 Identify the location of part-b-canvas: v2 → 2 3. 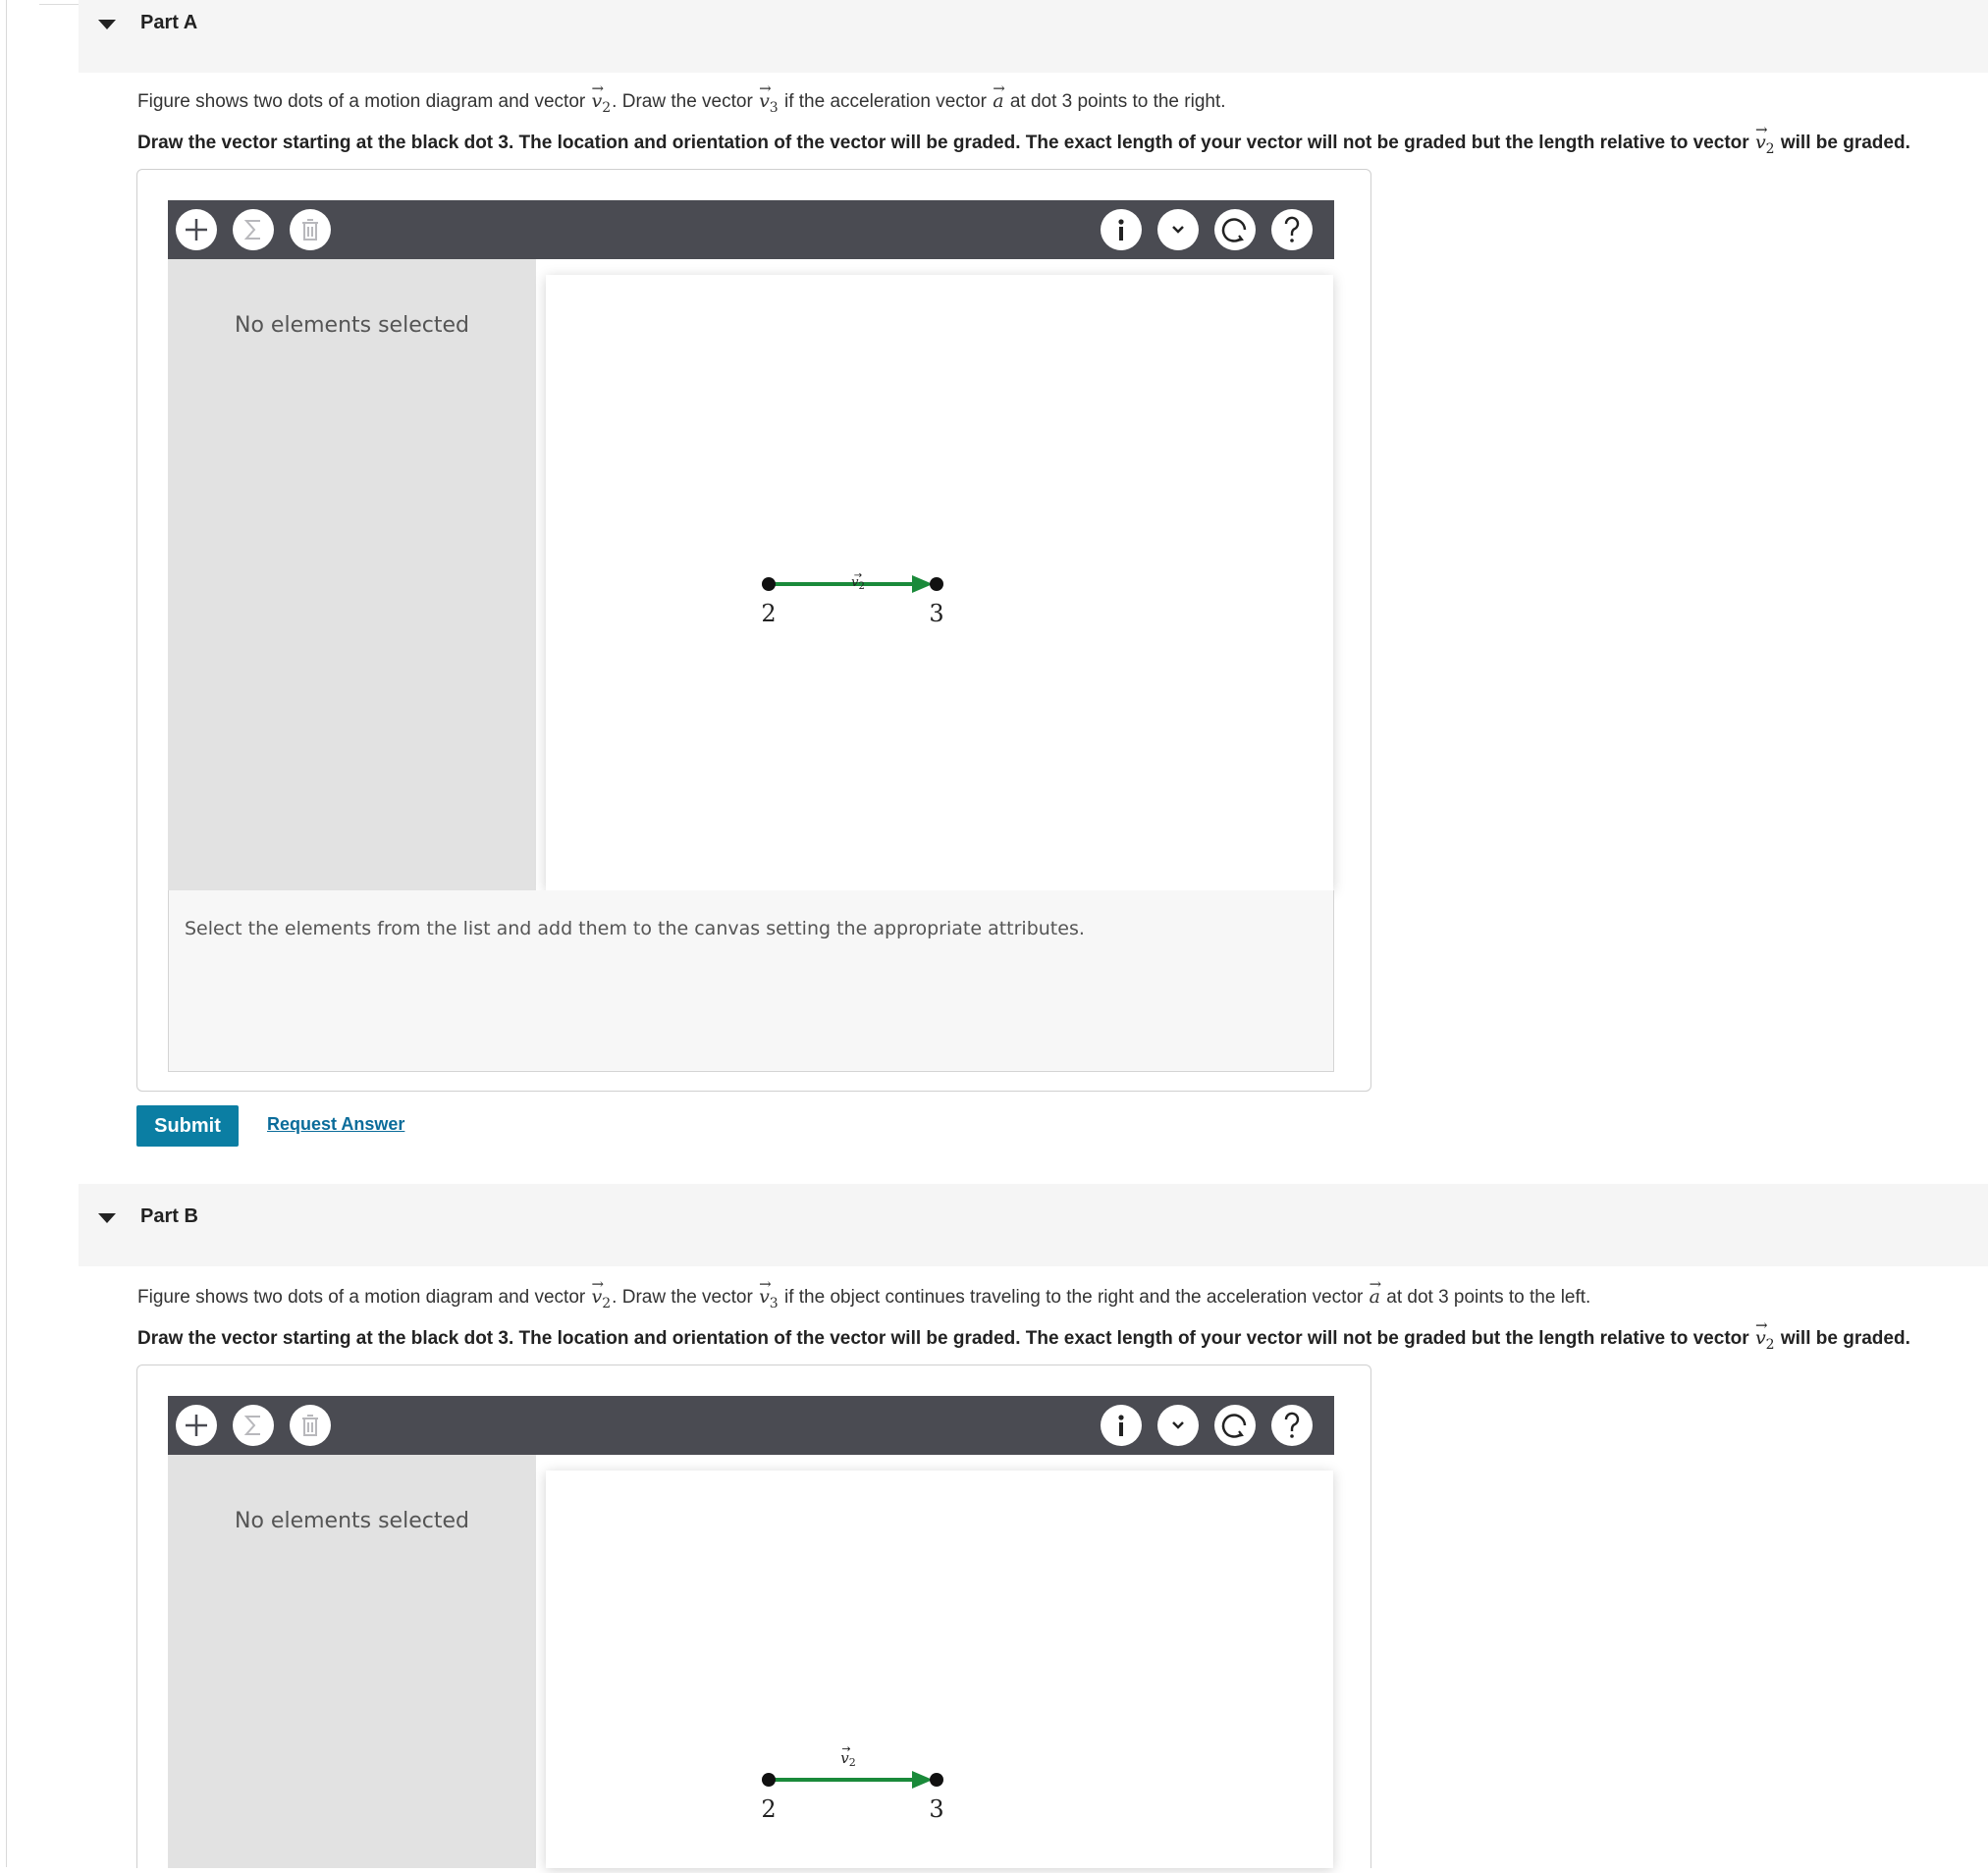
(939, 1669).